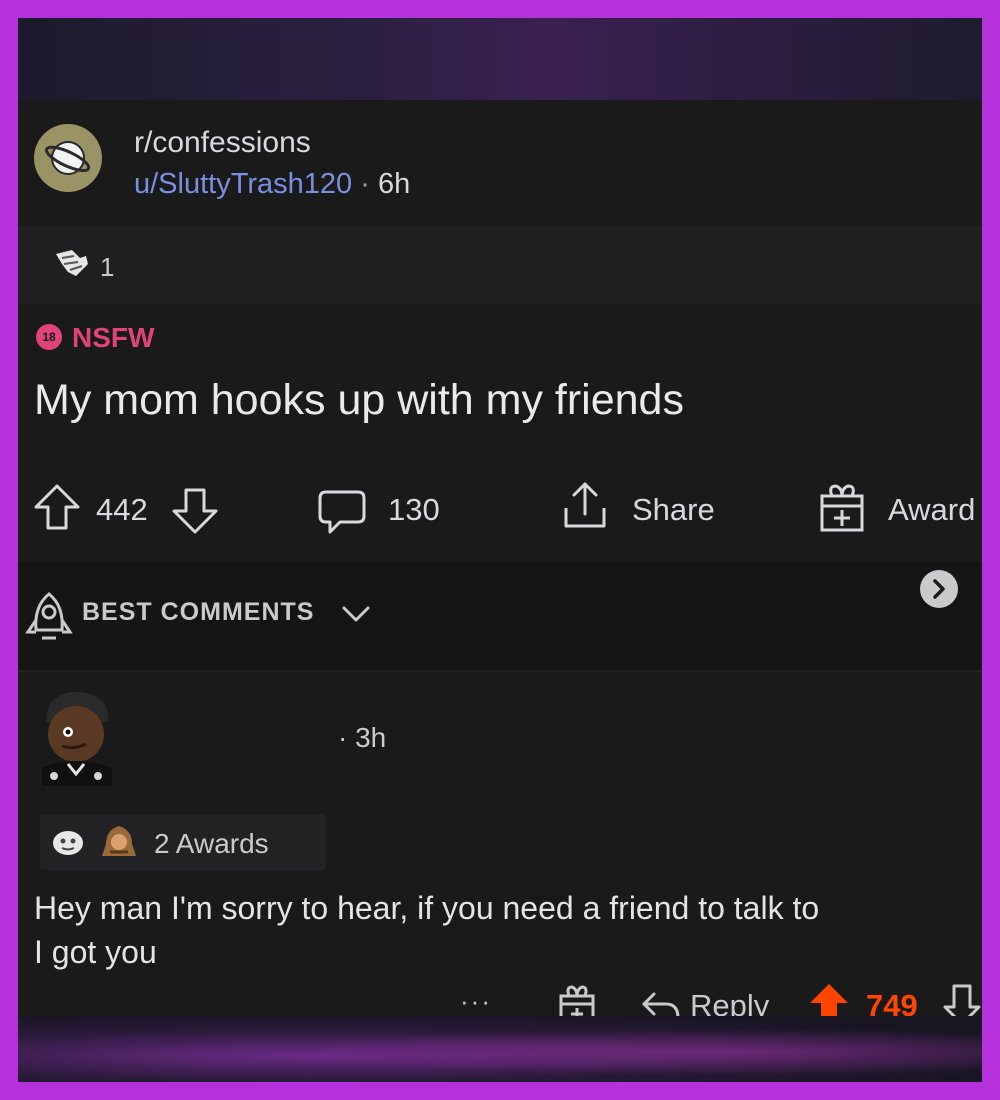 The width and height of the screenshot is (1000, 1100). What do you see at coordinates (500, 59) in the screenshot?
I see `top-backdrop` at bounding box center [500, 59].